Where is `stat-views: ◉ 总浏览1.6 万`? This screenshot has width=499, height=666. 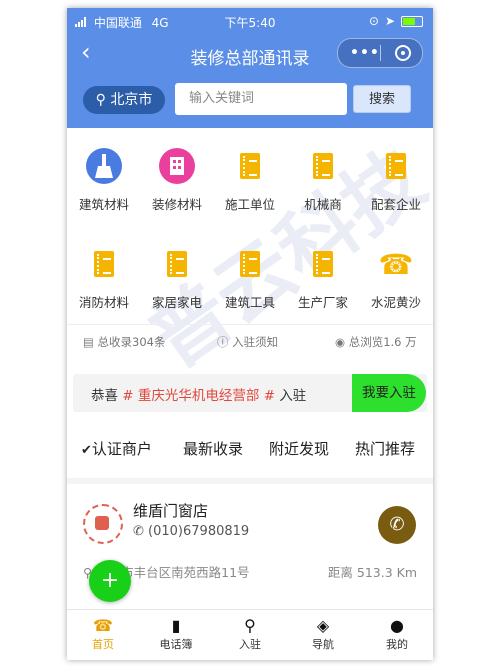
stat-views: ◉ 总浏览1.6 万 is located at coordinates (376, 342).